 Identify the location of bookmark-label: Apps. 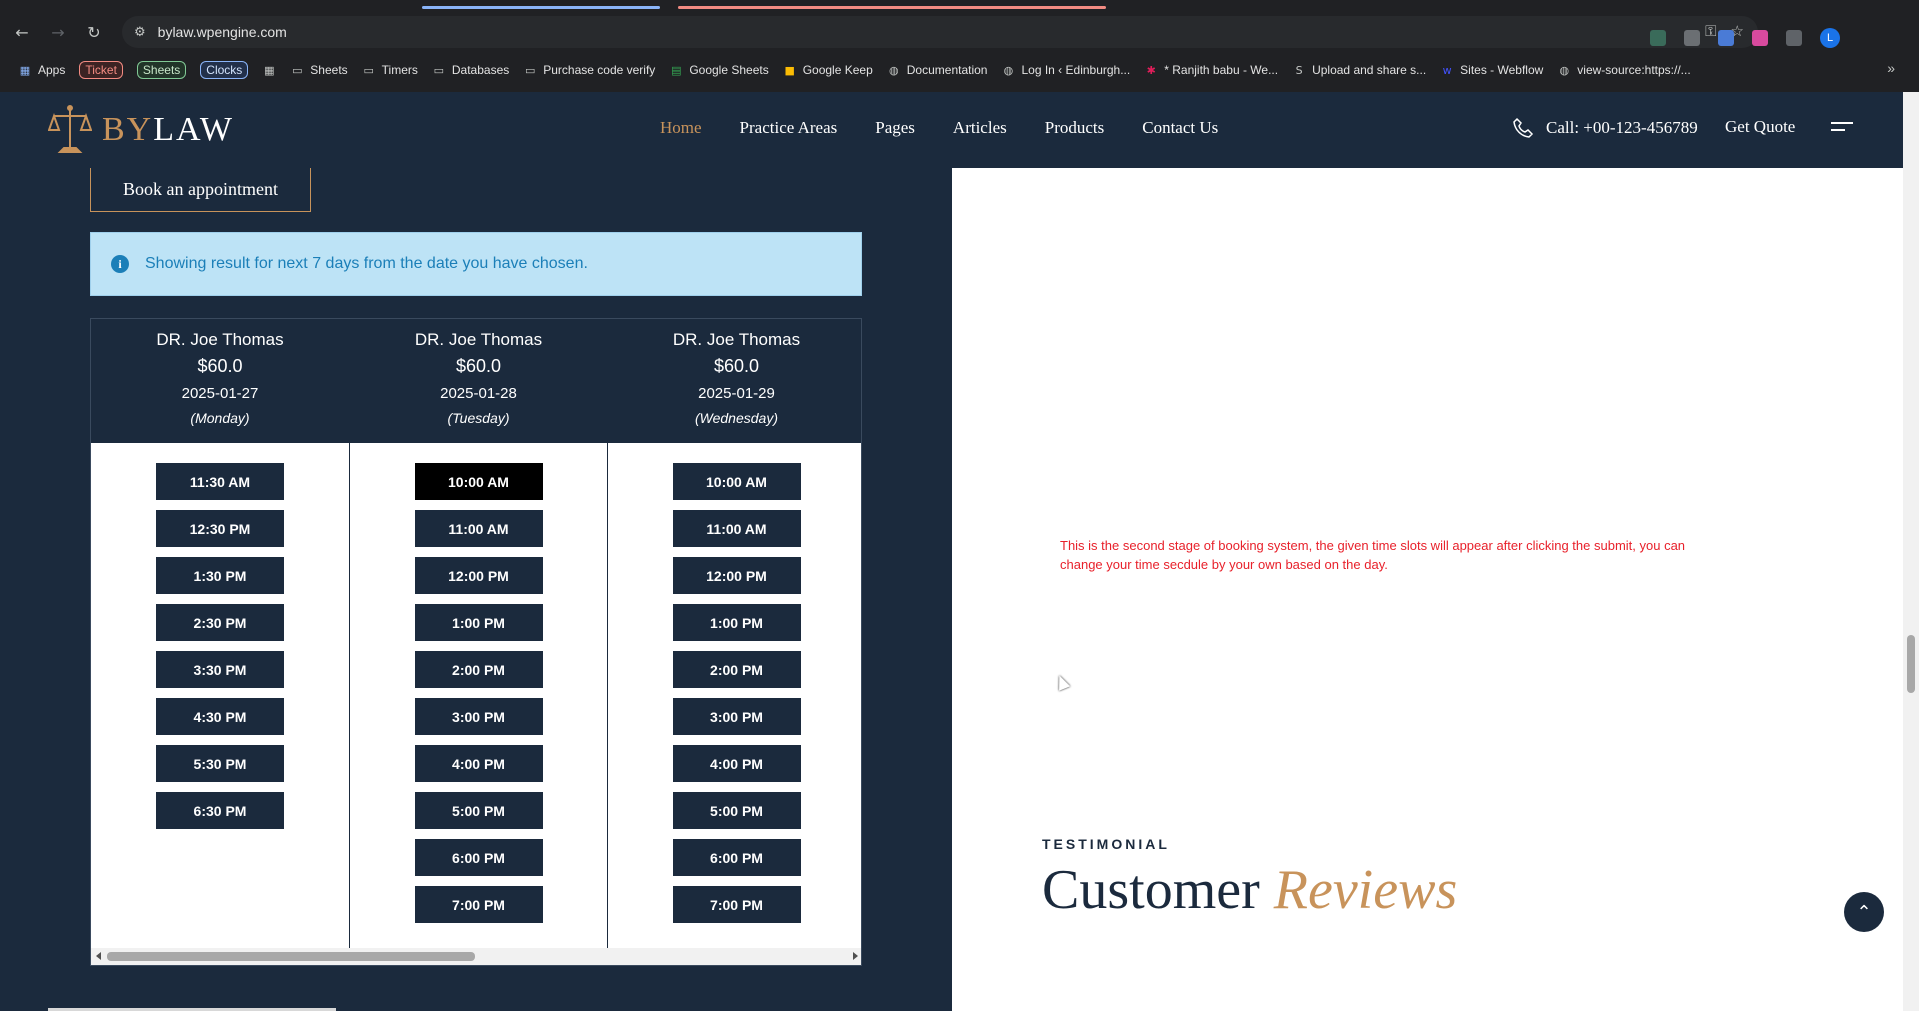
(51, 70).